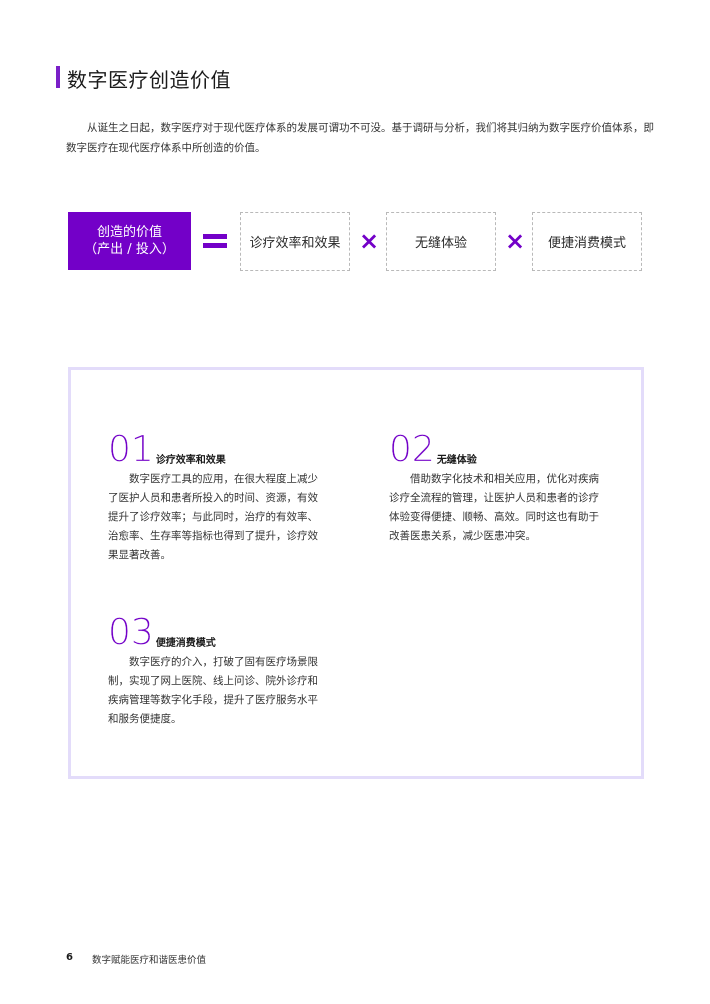 The image size is (710, 1004). I want to click on item-number: 02, so click(412, 449).